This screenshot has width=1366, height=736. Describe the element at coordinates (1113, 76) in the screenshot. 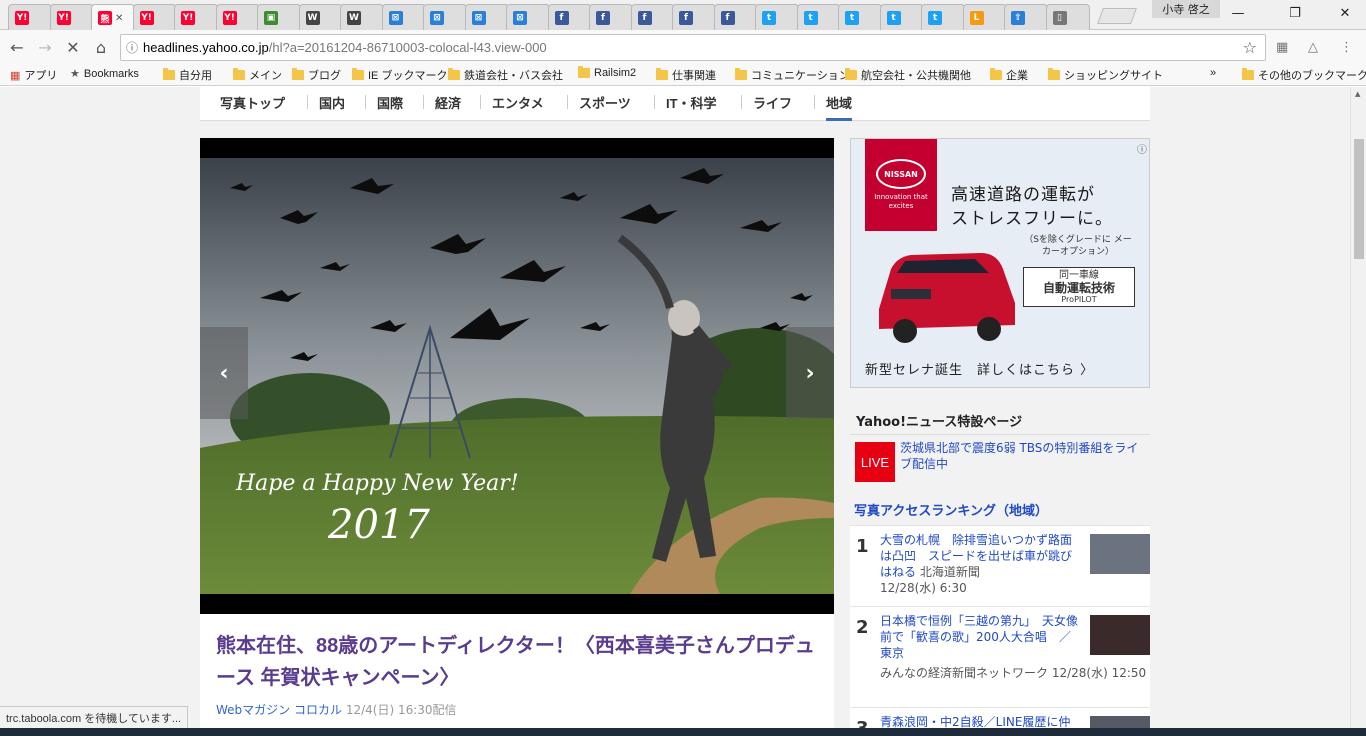

I see `bookmark-label: ショッピングサイト` at that location.